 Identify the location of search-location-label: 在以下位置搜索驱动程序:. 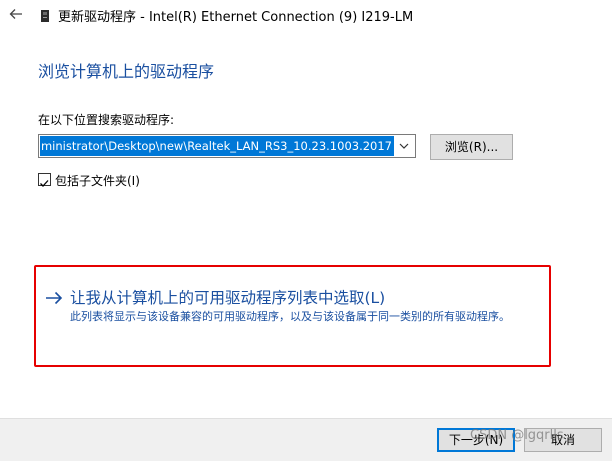
(106, 120).